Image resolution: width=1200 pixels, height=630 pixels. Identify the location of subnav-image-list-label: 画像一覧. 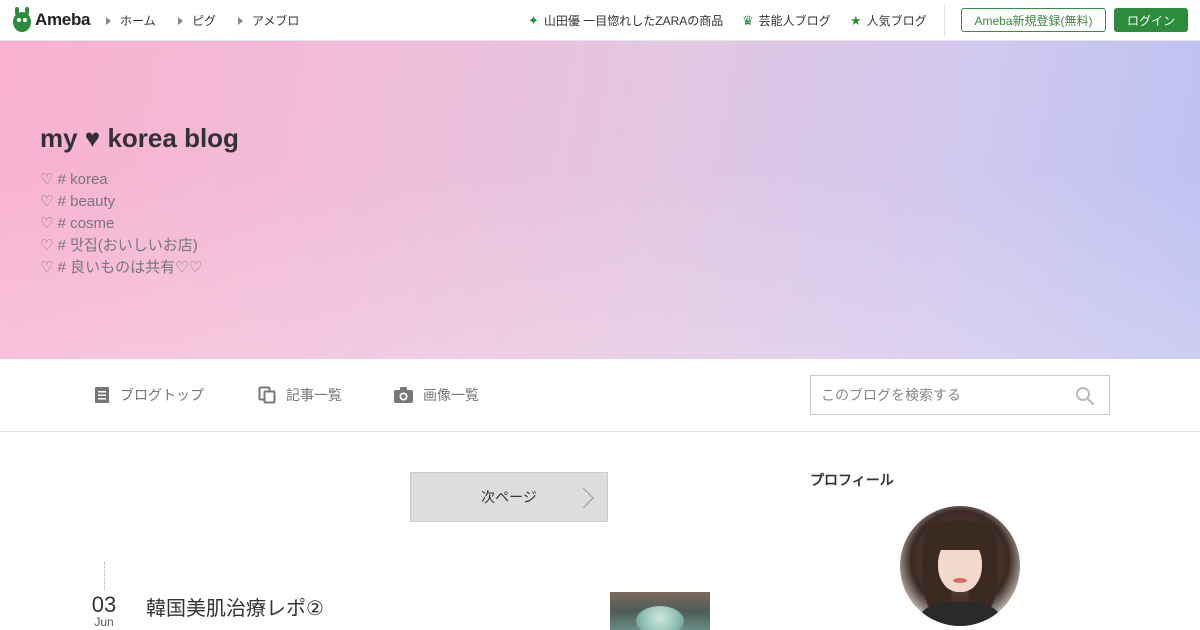
(451, 395).